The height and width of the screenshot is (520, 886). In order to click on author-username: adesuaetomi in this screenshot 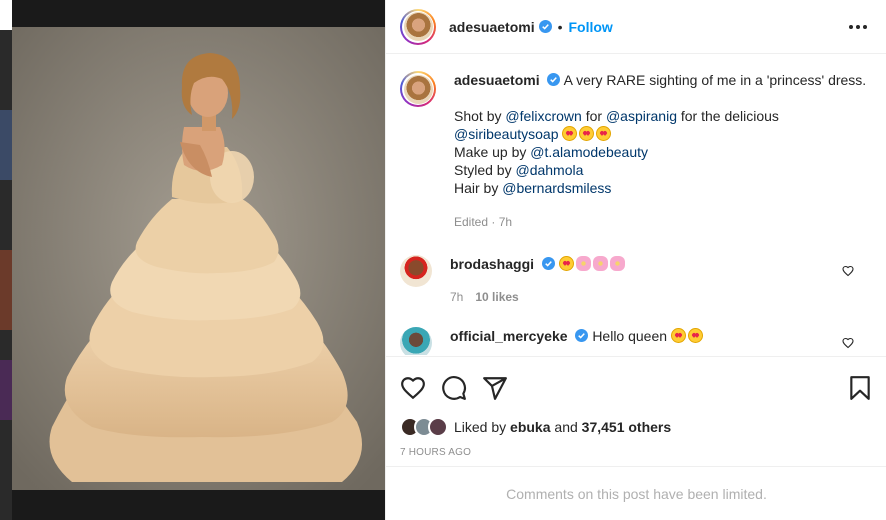, I will do `click(492, 27)`.